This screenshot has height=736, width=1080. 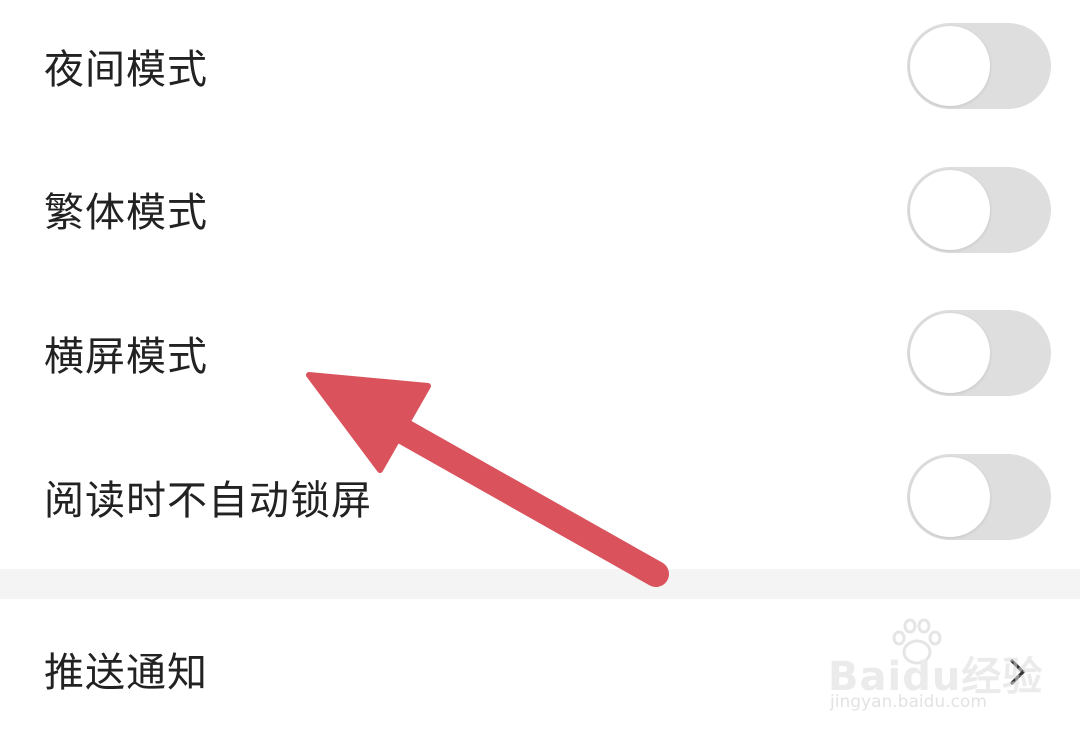 What do you see at coordinates (208, 501) in the screenshot?
I see `no-auto-lock-label: 阅读时不自动锁屏` at bounding box center [208, 501].